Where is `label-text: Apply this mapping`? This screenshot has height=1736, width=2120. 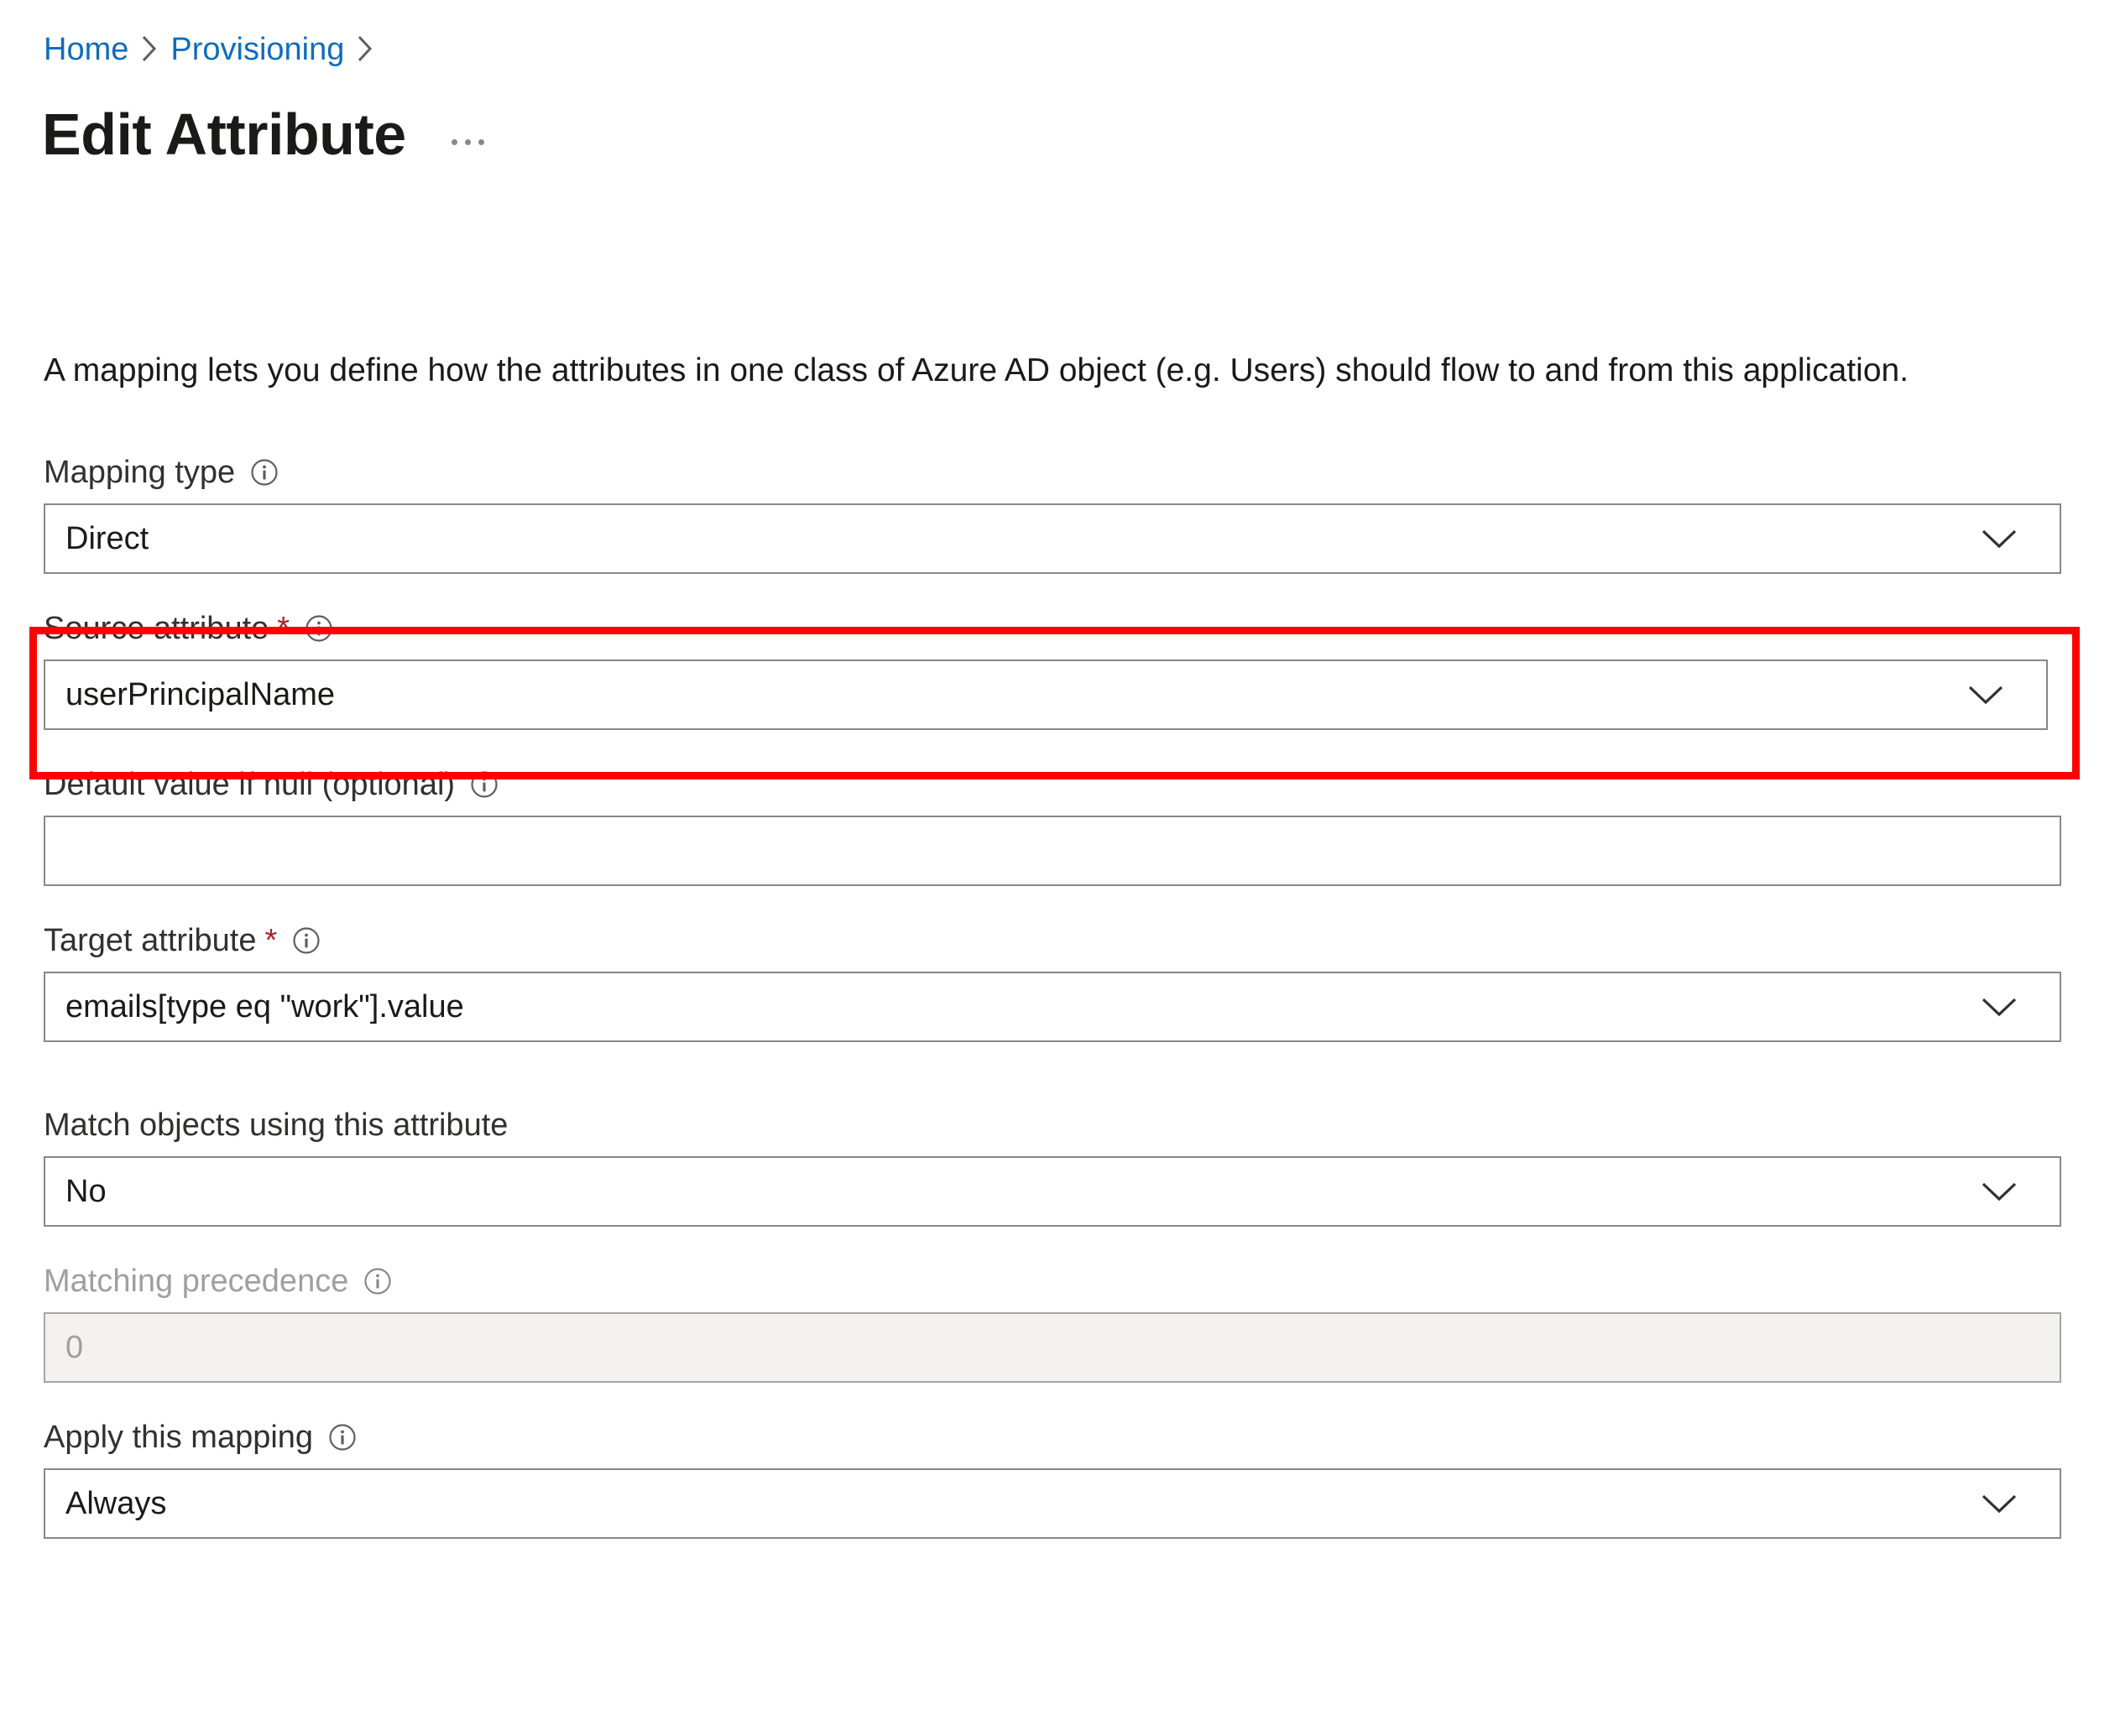
label-text: Apply this mapping is located at coordinates (179, 1437).